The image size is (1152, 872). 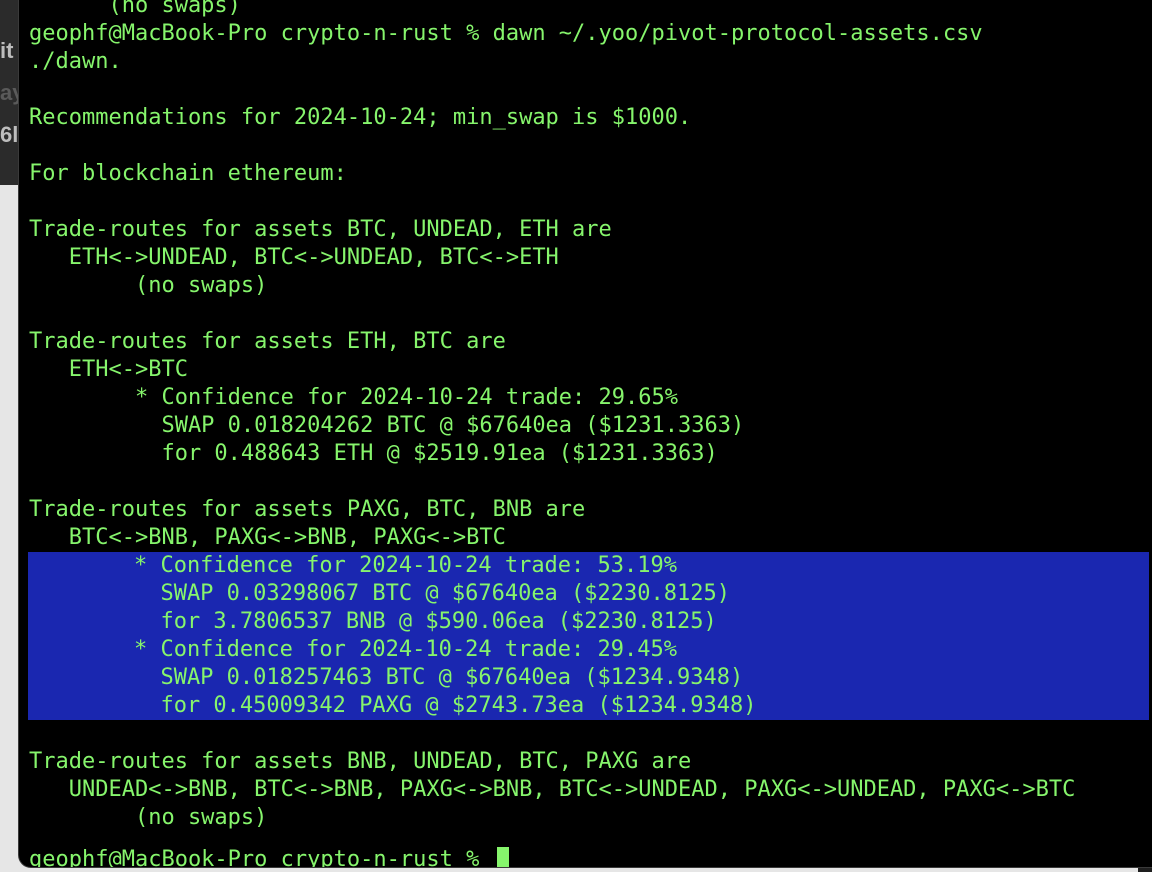 What do you see at coordinates (267, 341) in the screenshot?
I see `terminal-line: Trade-routes for assets ETH, BTC are` at bounding box center [267, 341].